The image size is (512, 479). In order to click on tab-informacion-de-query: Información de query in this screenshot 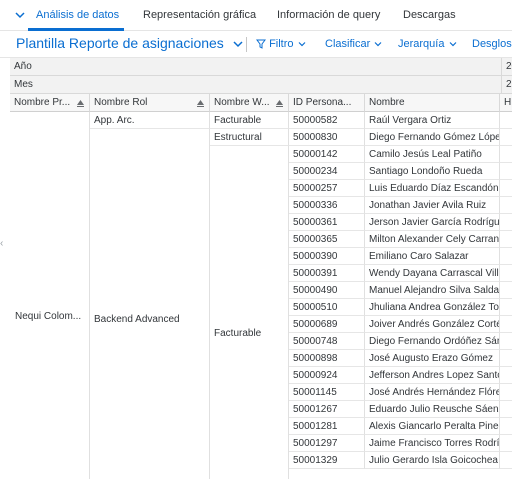, I will do `click(328, 15)`.